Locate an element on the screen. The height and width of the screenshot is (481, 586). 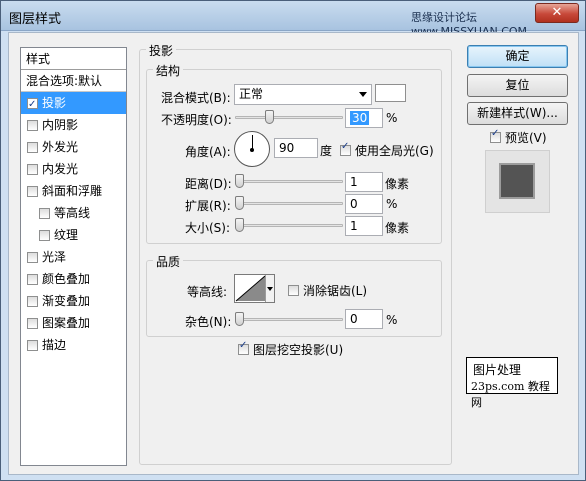
style-item: 等高线 is located at coordinates (73, 213).